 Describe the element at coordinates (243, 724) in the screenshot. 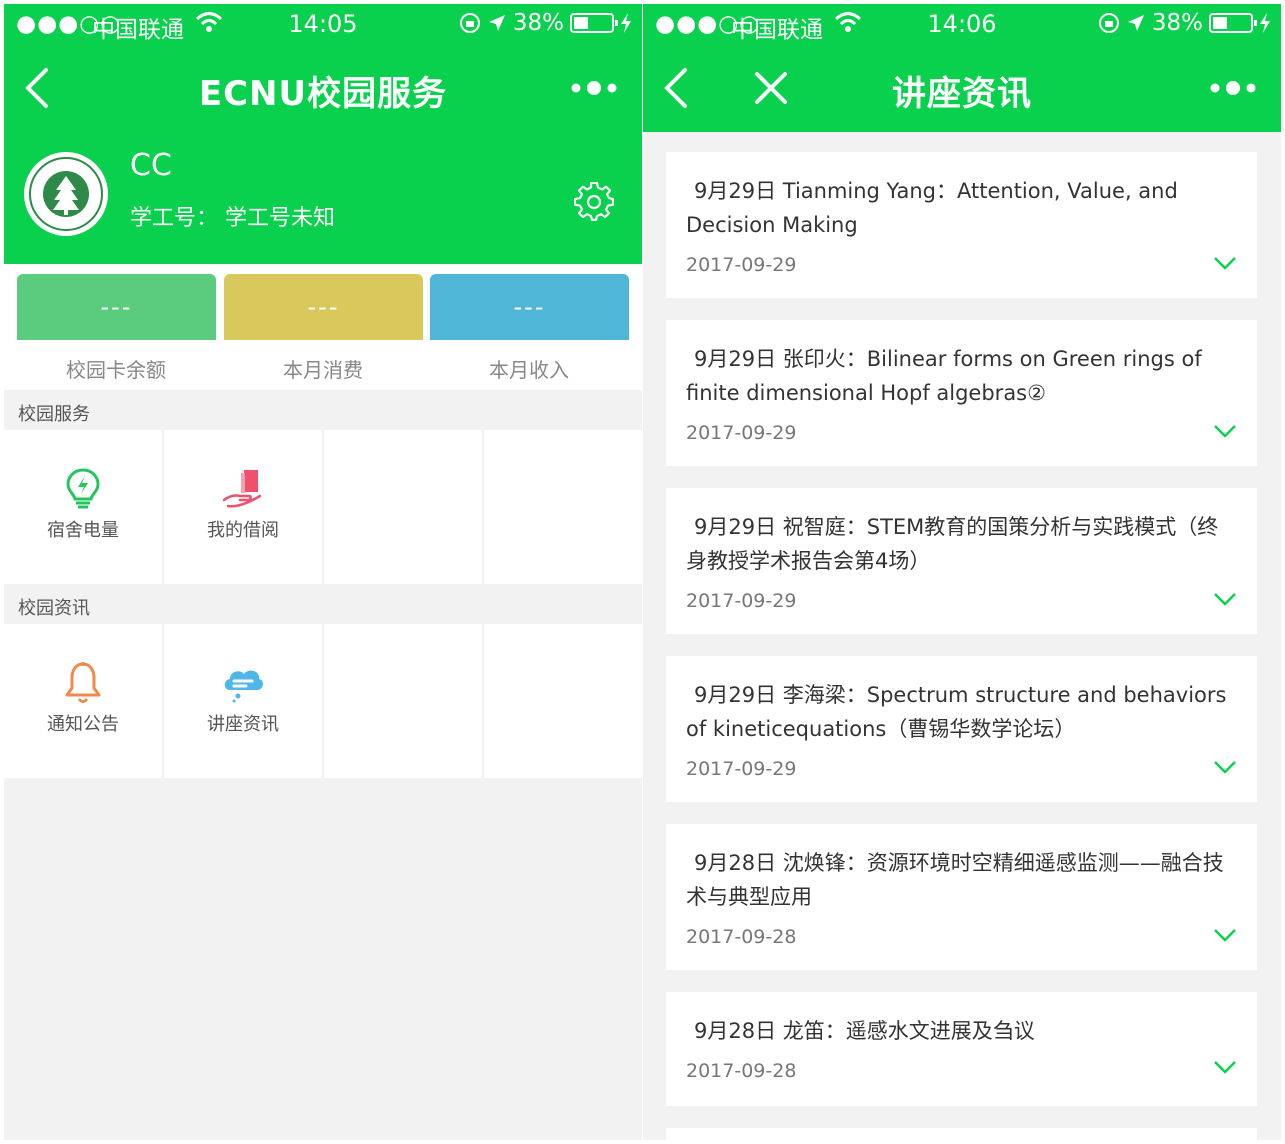

I see `news-label: 讲座资讯` at that location.